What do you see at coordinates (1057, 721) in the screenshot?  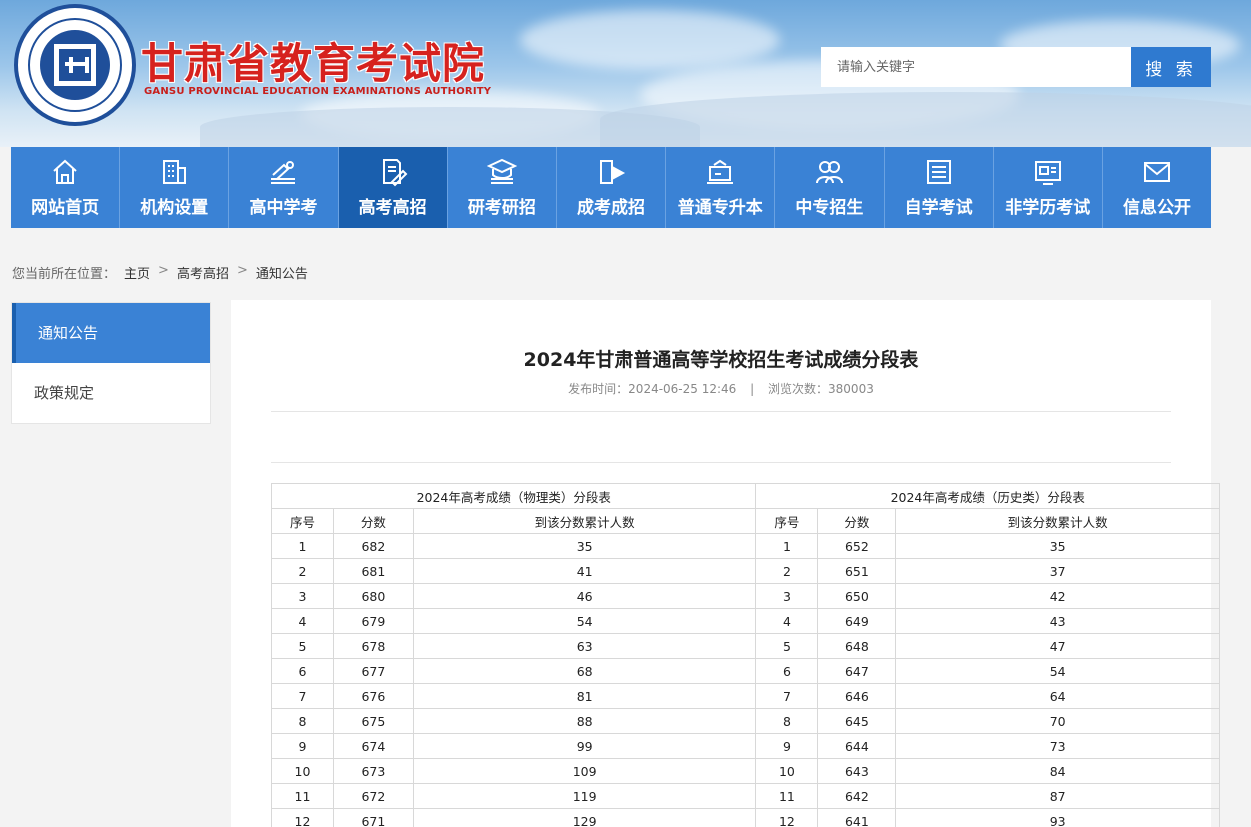 I see `table-cell: 70` at bounding box center [1057, 721].